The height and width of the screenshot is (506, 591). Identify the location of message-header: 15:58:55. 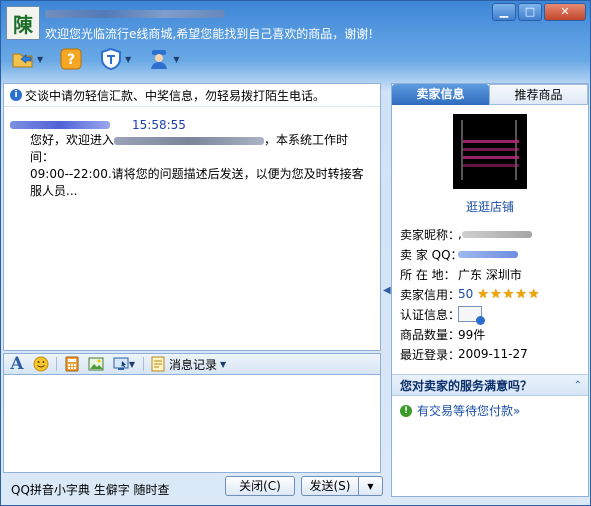
(98, 125).